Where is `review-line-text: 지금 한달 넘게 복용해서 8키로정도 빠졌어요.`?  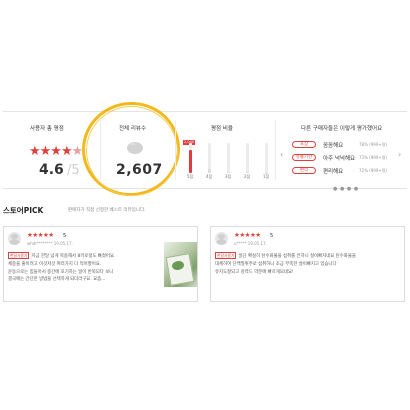
review-line-text: 지금 한달 넘게 복용해서 8키로정도 빠졌어요. is located at coordinates (73, 256).